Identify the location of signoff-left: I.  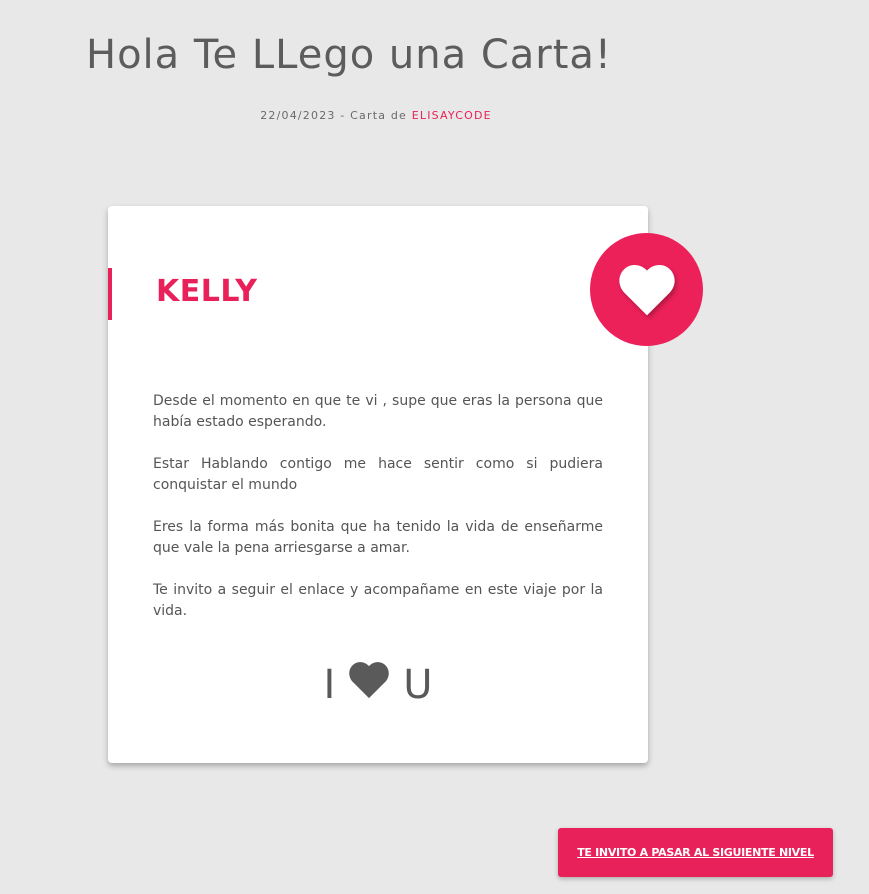
(329, 685).